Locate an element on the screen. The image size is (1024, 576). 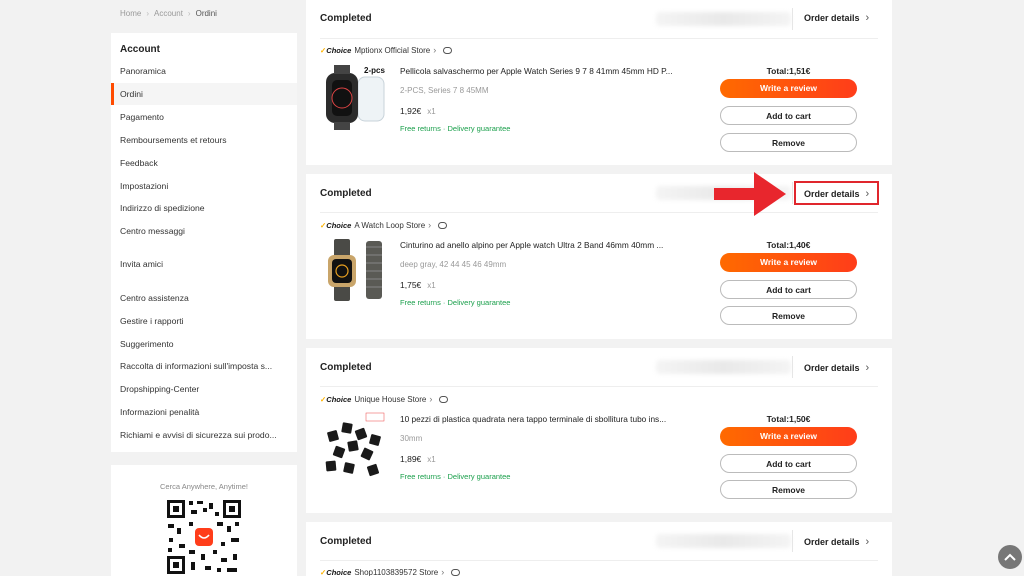
sidebar-item-ordini: Ordini is located at coordinates (204, 94).